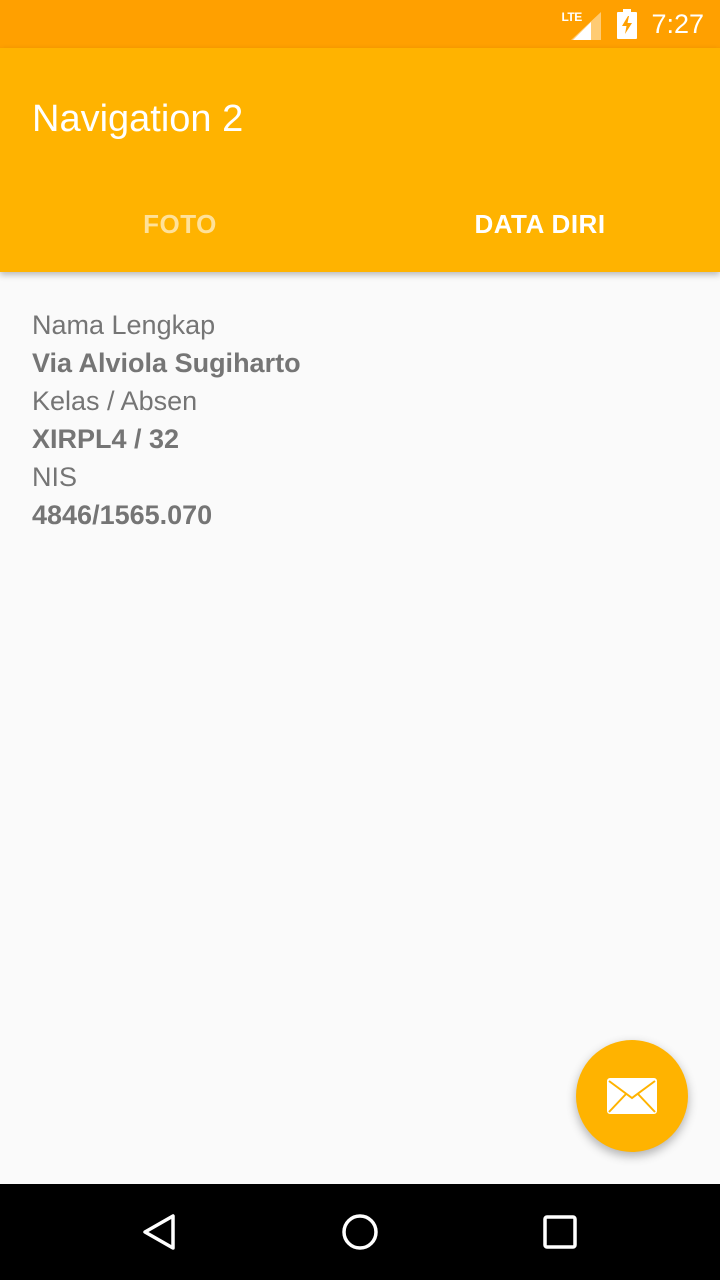 This screenshot has width=720, height=1280. What do you see at coordinates (627, 24) in the screenshot?
I see `battery-charging-icon` at bounding box center [627, 24].